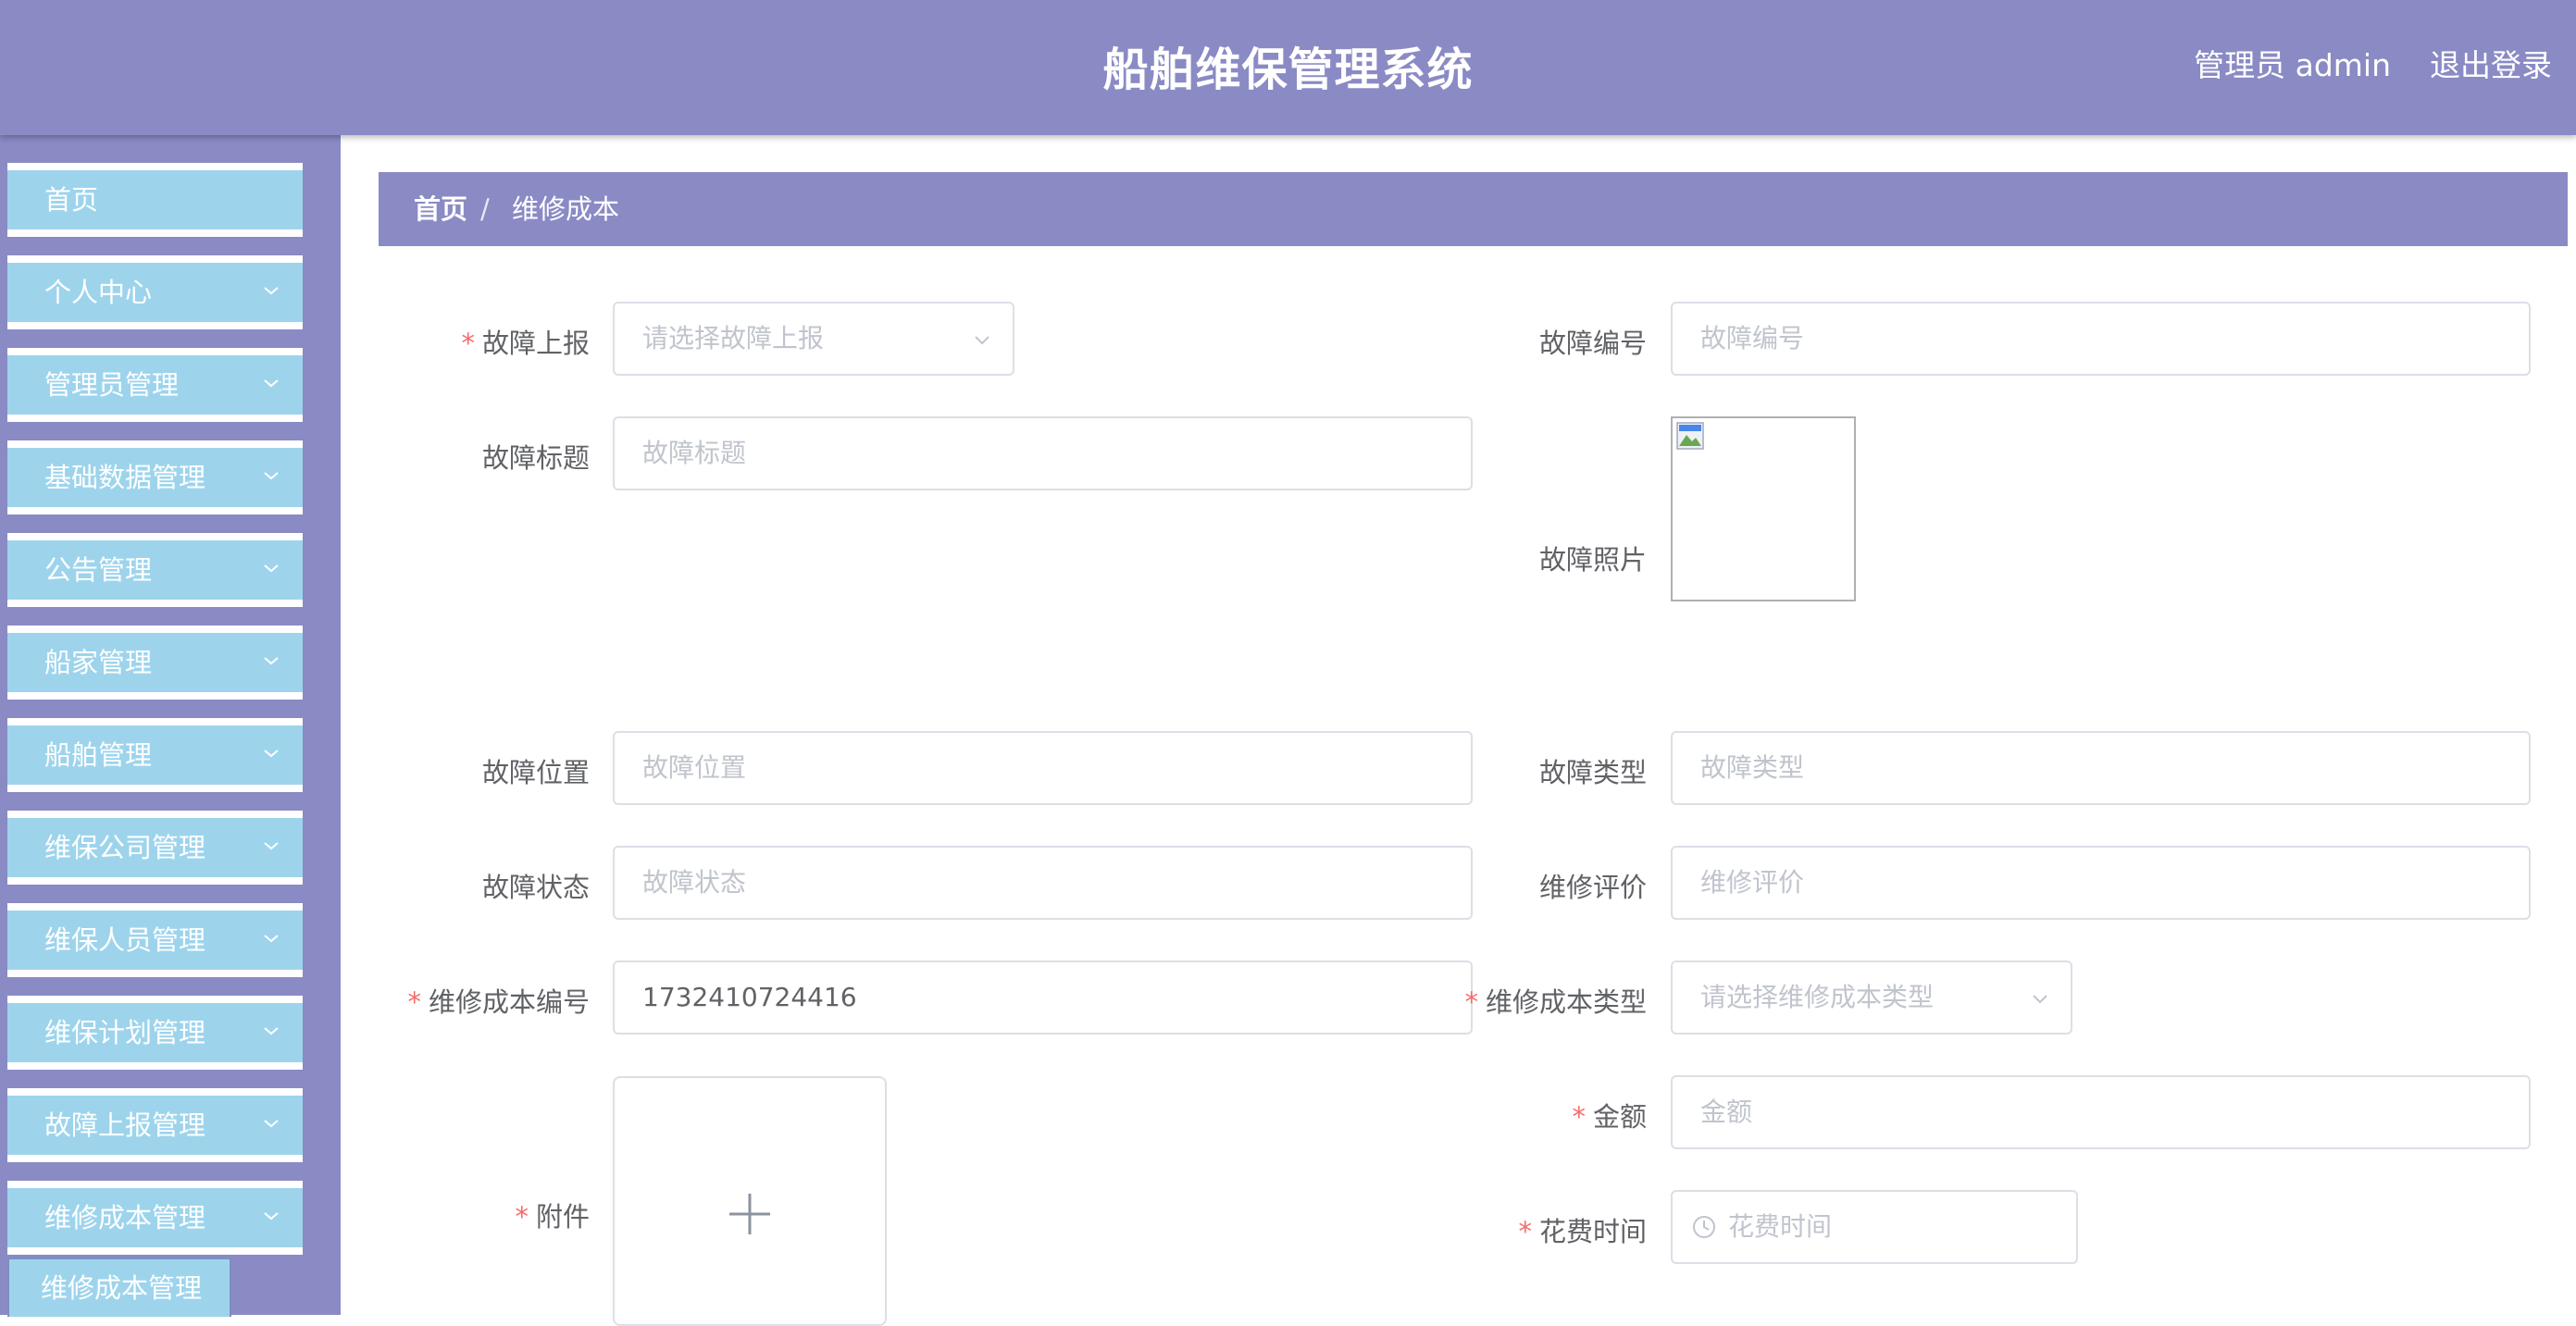  I want to click on breadcrumb-current: 维修成本, so click(566, 209).